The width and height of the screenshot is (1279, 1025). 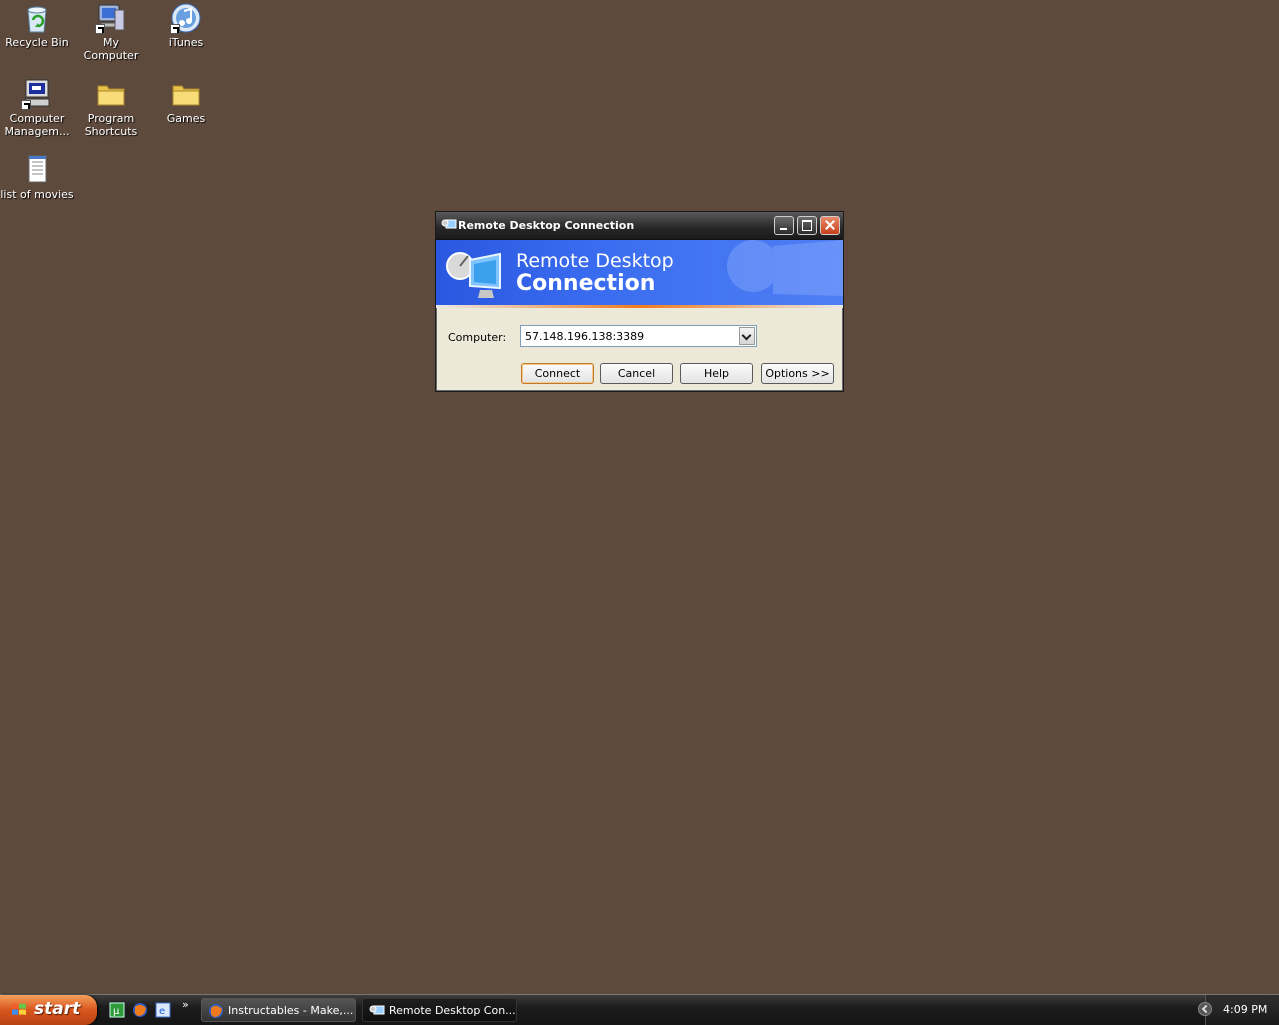 I want to click on start-button: start, so click(x=48, y=1010).